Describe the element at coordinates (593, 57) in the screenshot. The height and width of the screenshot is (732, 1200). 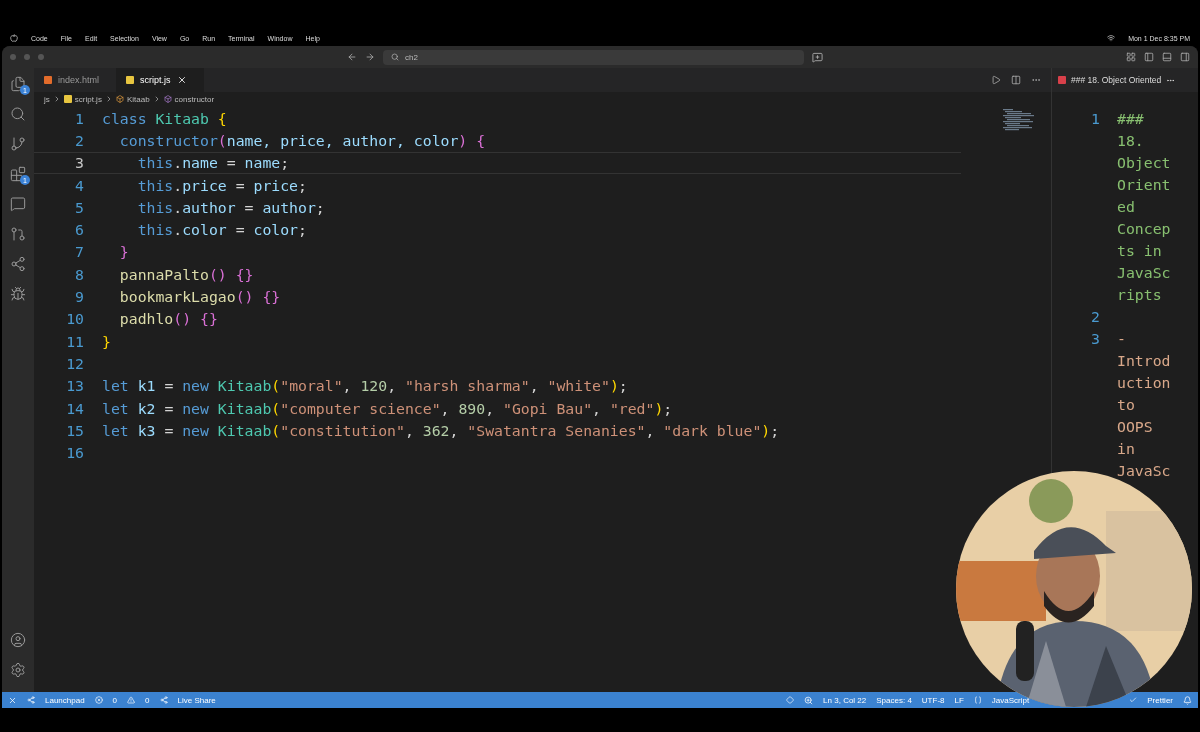
I see `search-field: ch2` at that location.